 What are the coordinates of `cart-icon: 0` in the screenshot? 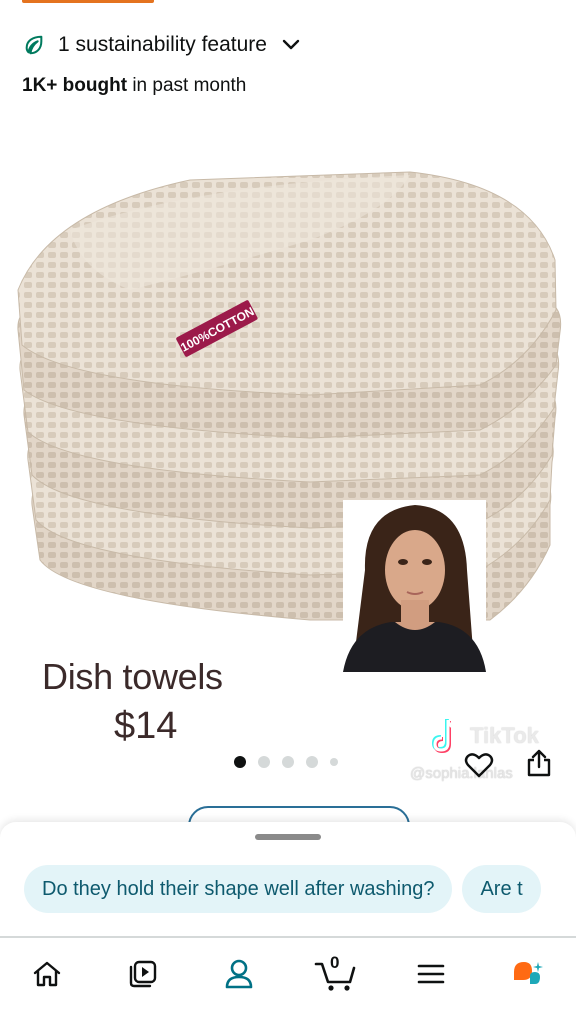 It's located at (336, 974).